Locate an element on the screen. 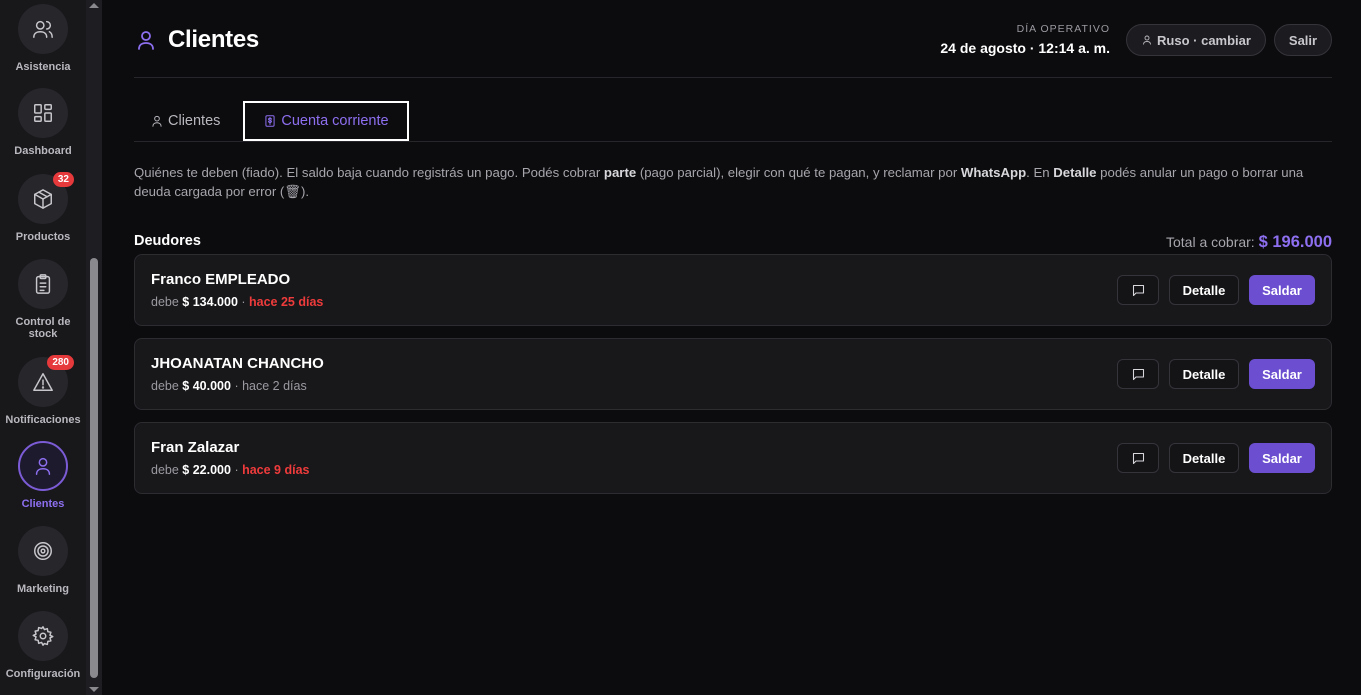 This screenshot has height=695, width=1361. tab-clientes: Clientes is located at coordinates (185, 121).